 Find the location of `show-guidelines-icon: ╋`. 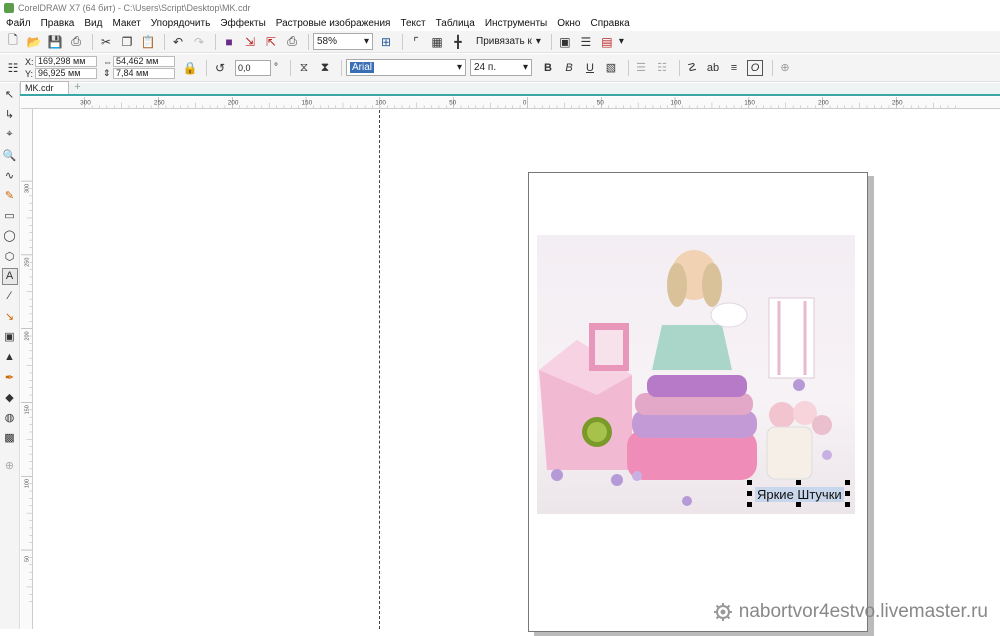

show-guidelines-icon: ╋ is located at coordinates (458, 42).